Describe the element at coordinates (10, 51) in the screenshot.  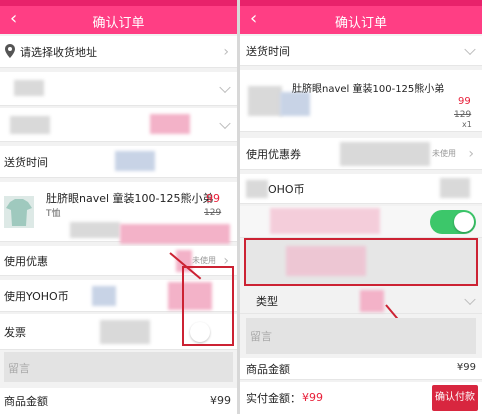
I see `location-pin-icon` at that location.